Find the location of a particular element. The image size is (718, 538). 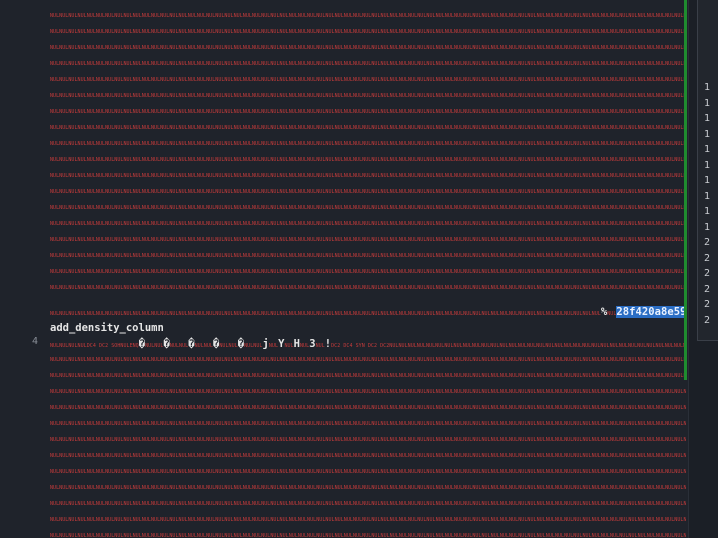

function-name-line: add_density_column is located at coordinates (107, 328).